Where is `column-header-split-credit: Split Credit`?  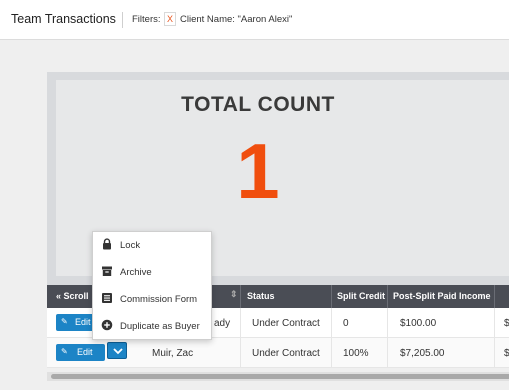 column-header-split-credit: Split Credit is located at coordinates (361, 296).